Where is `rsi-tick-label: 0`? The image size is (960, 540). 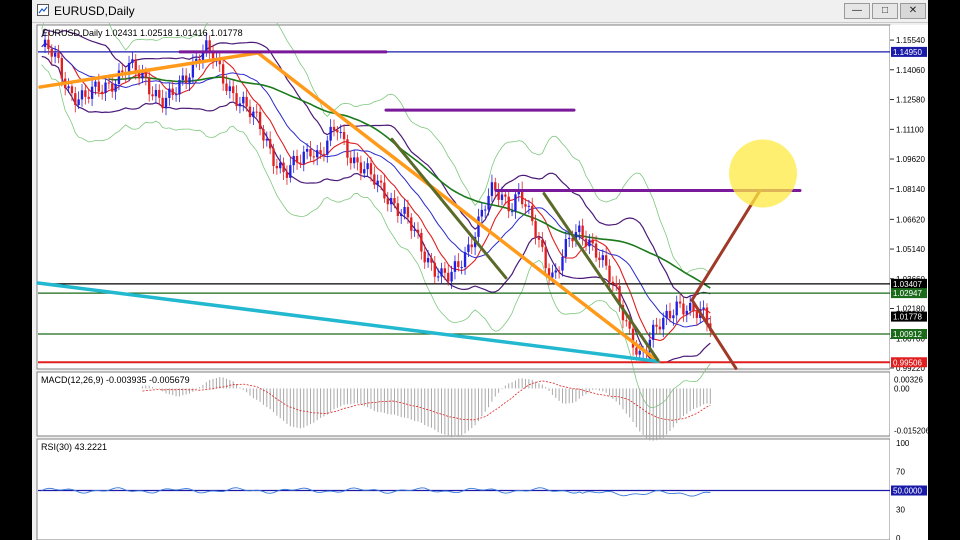 rsi-tick-label: 0 is located at coordinates (898, 537).